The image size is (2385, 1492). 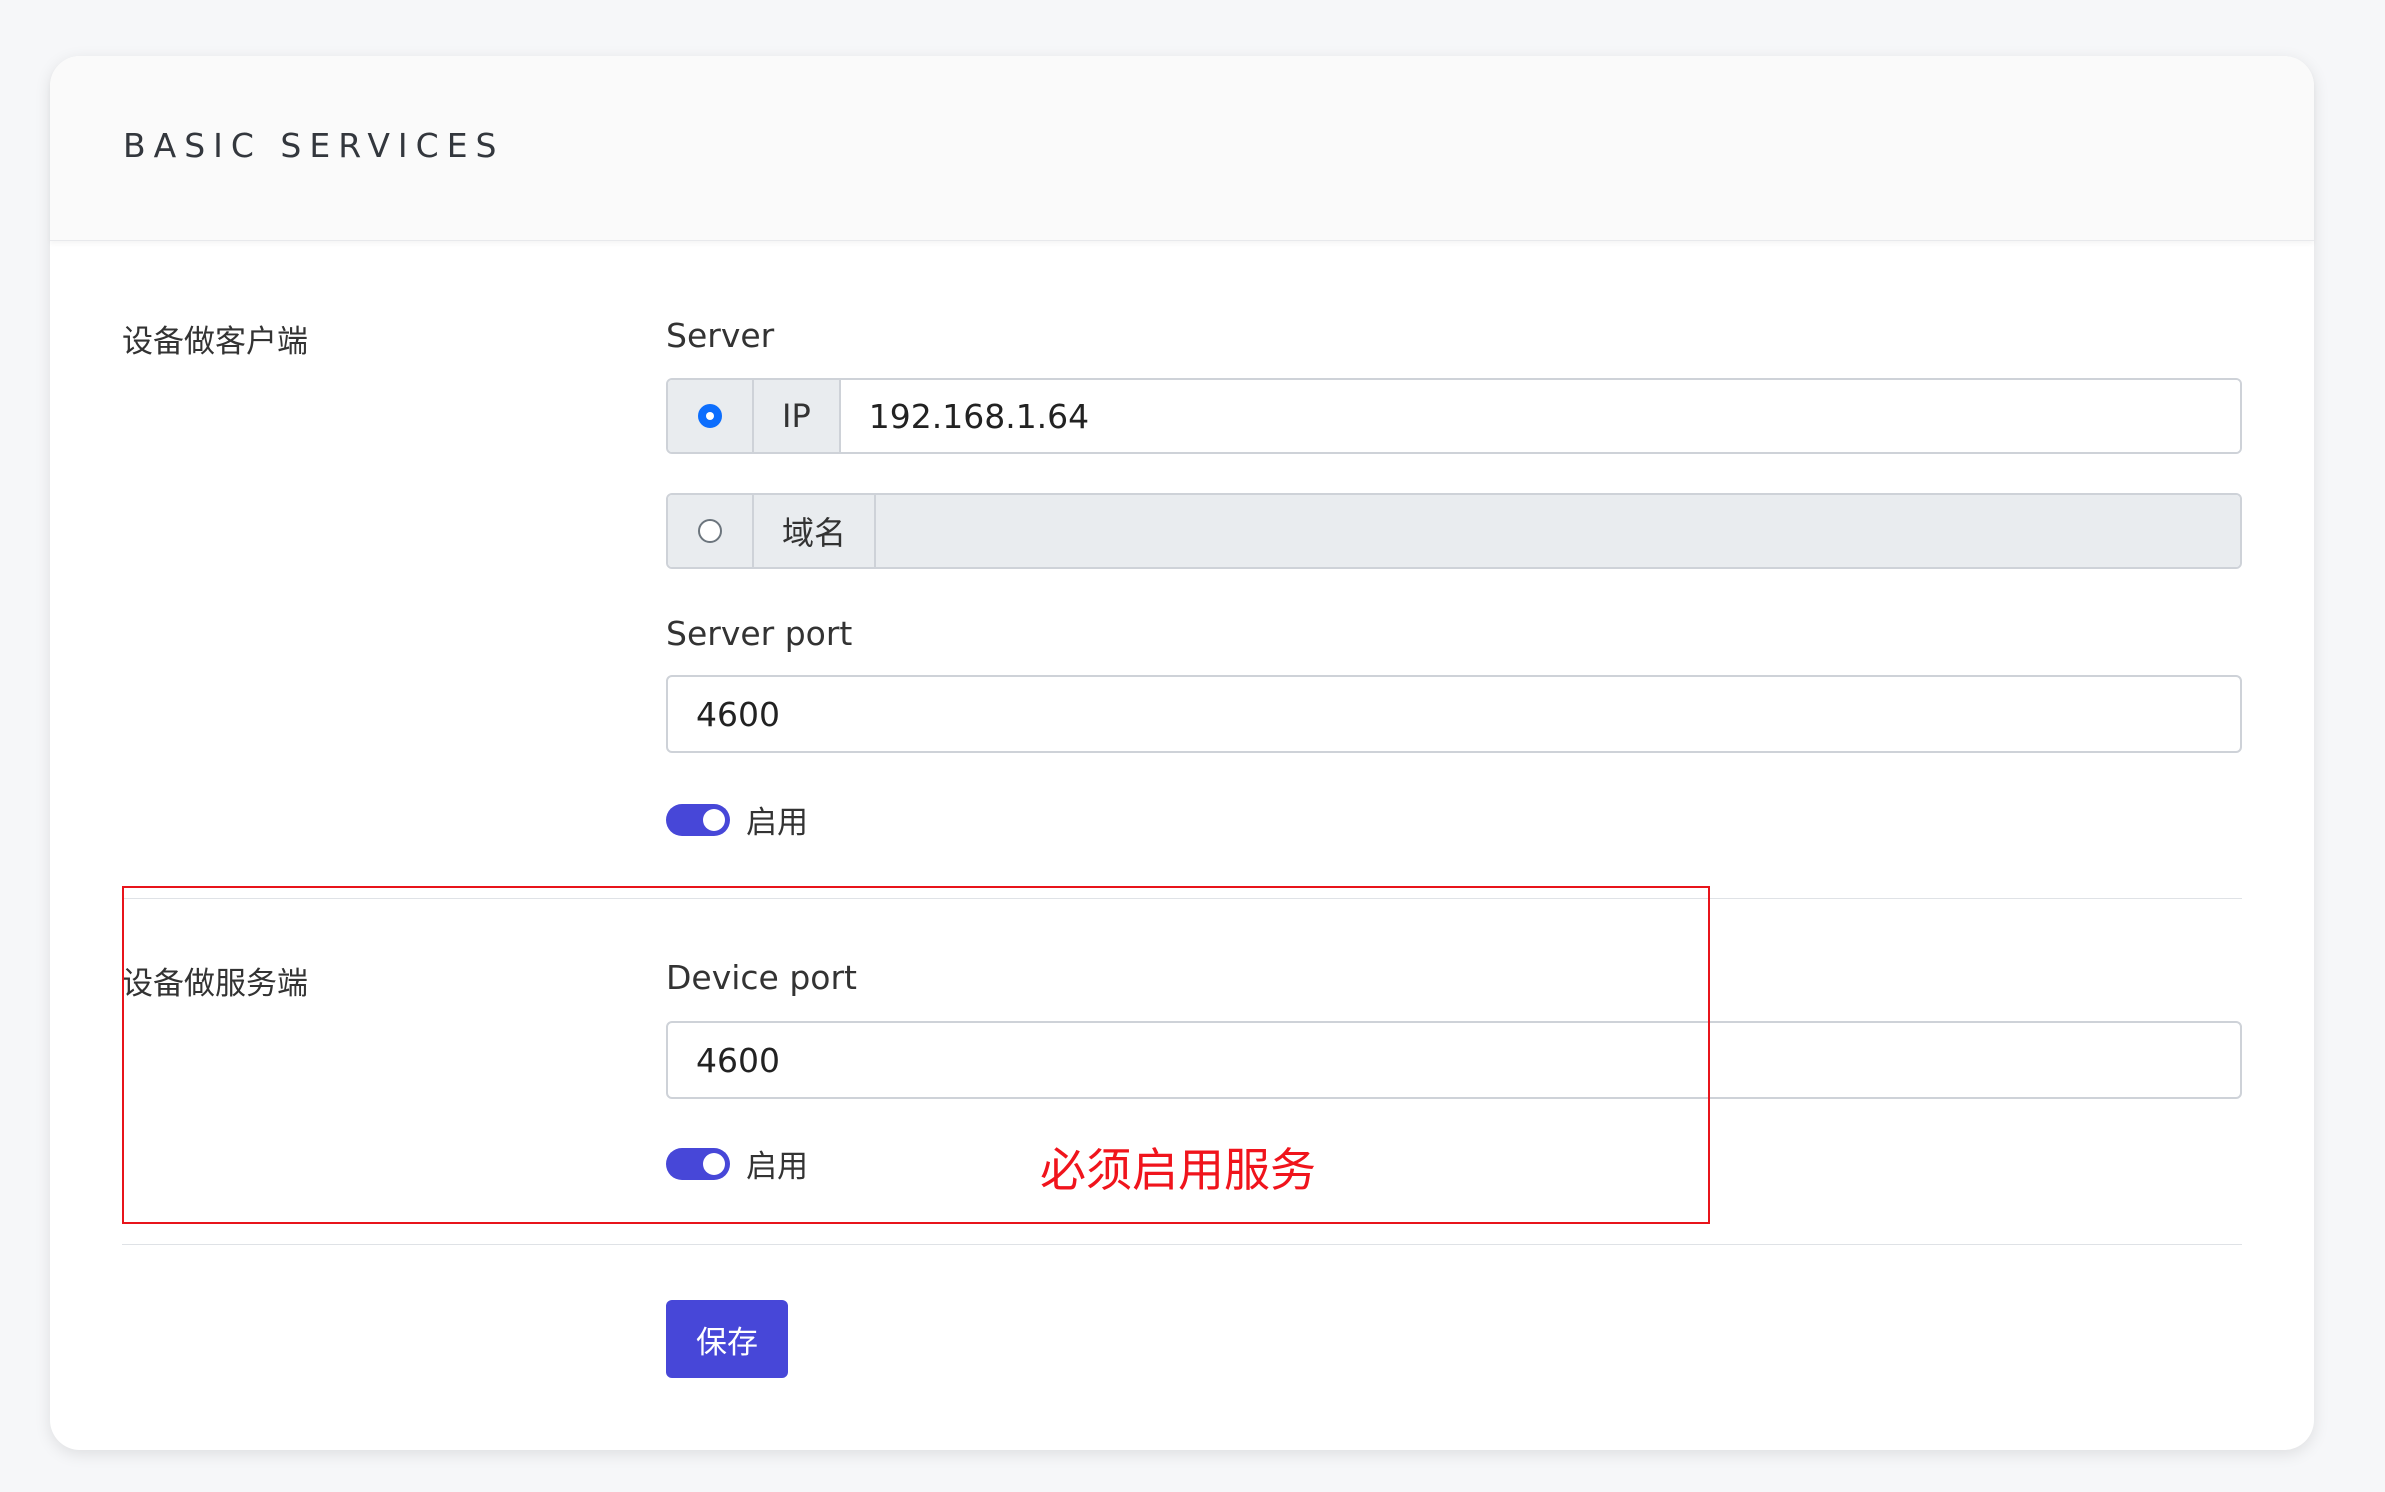 What do you see at coordinates (737, 819) in the screenshot?
I see `client-enable-row: 启用` at bounding box center [737, 819].